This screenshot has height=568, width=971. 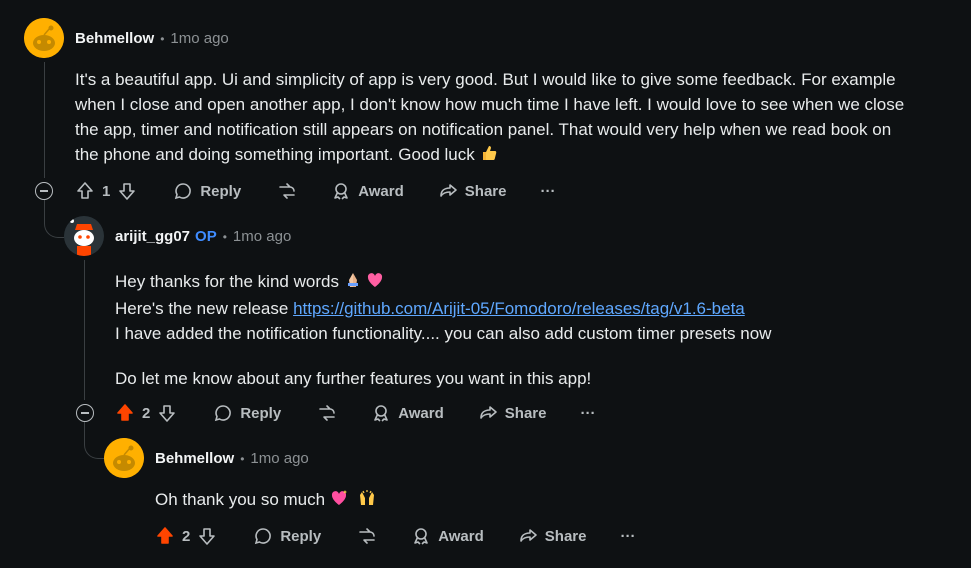 I want to click on comment-line: Oh thank you so much, so click(x=555, y=500).